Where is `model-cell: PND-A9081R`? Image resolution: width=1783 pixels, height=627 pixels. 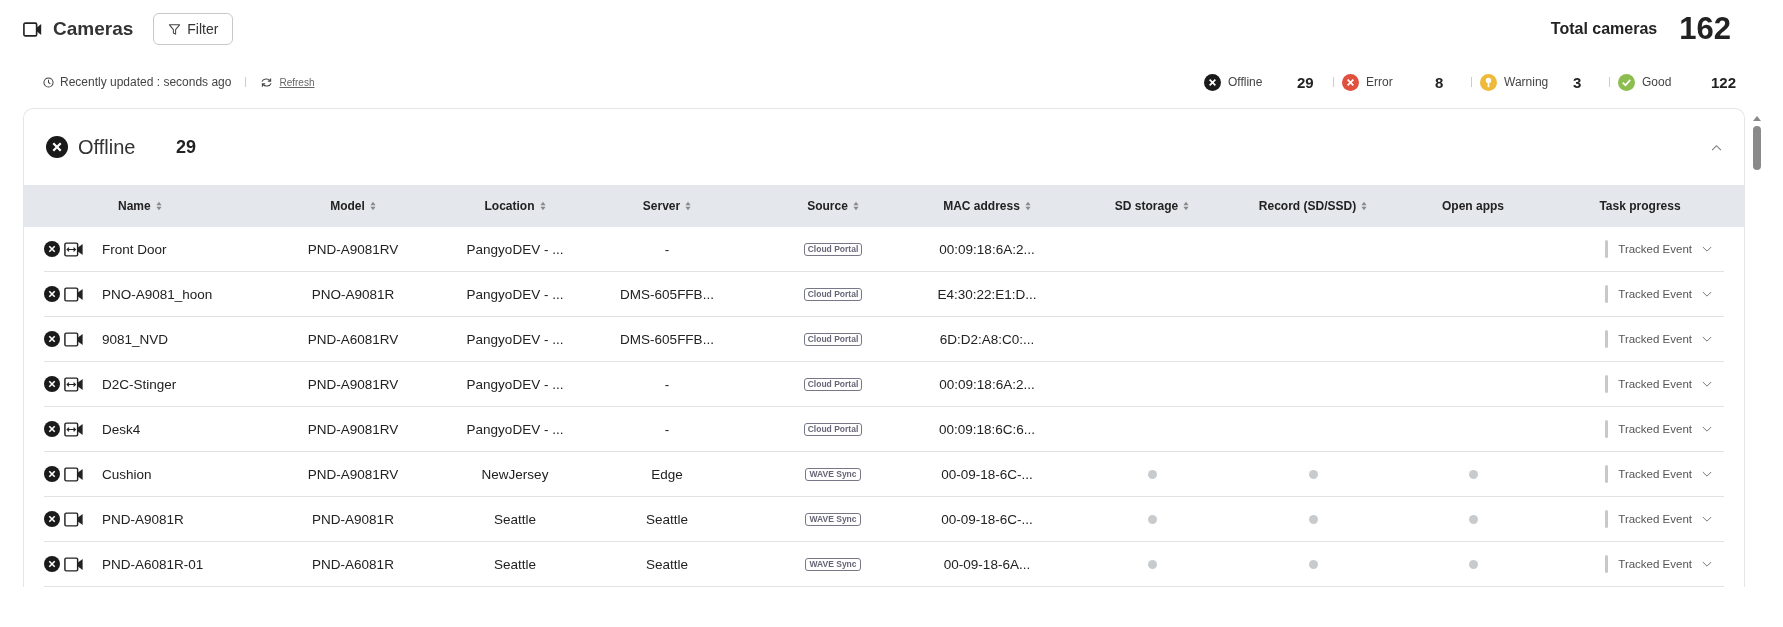 model-cell: PND-A9081R is located at coordinates (353, 519).